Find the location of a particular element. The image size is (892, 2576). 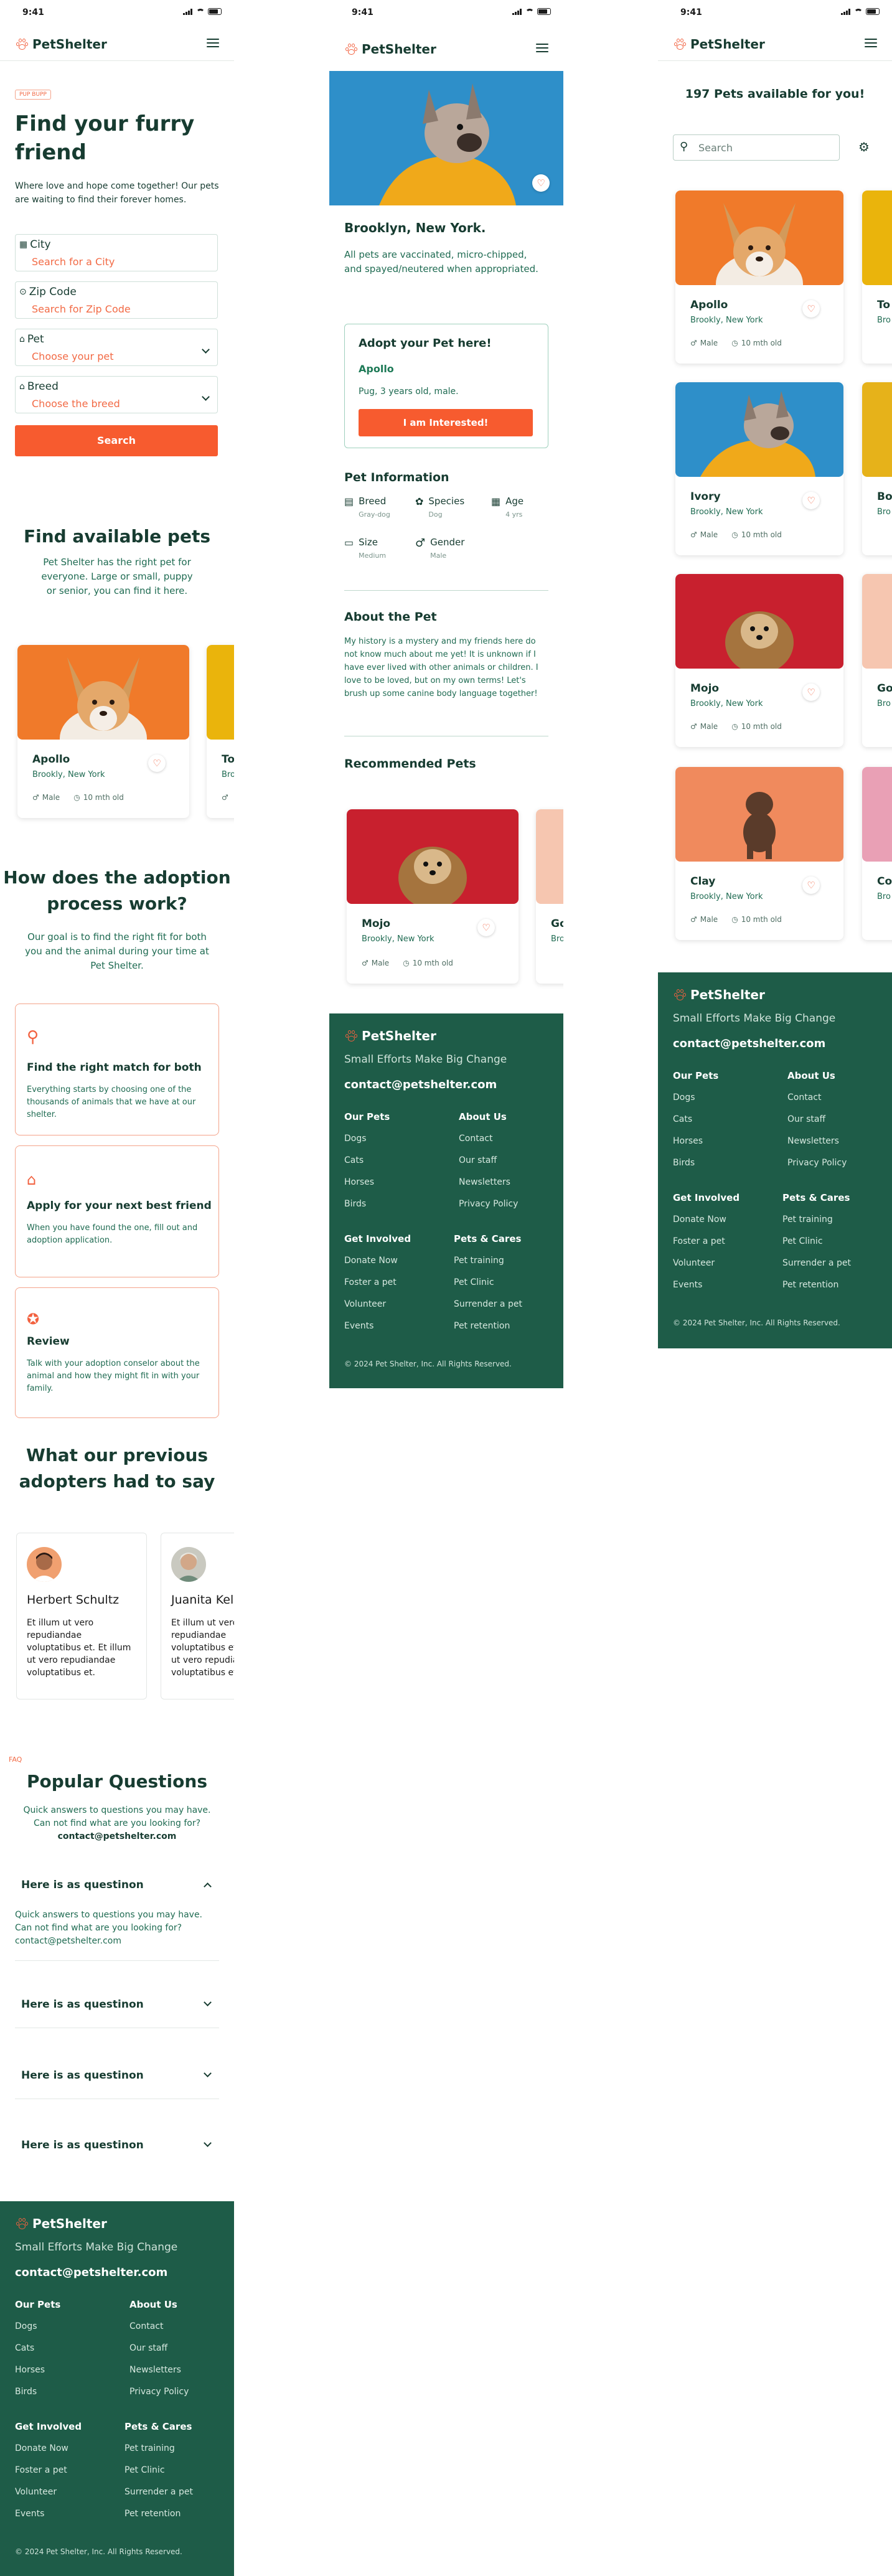

city-field: ▦ City Search for a City is located at coordinates (116, 252).